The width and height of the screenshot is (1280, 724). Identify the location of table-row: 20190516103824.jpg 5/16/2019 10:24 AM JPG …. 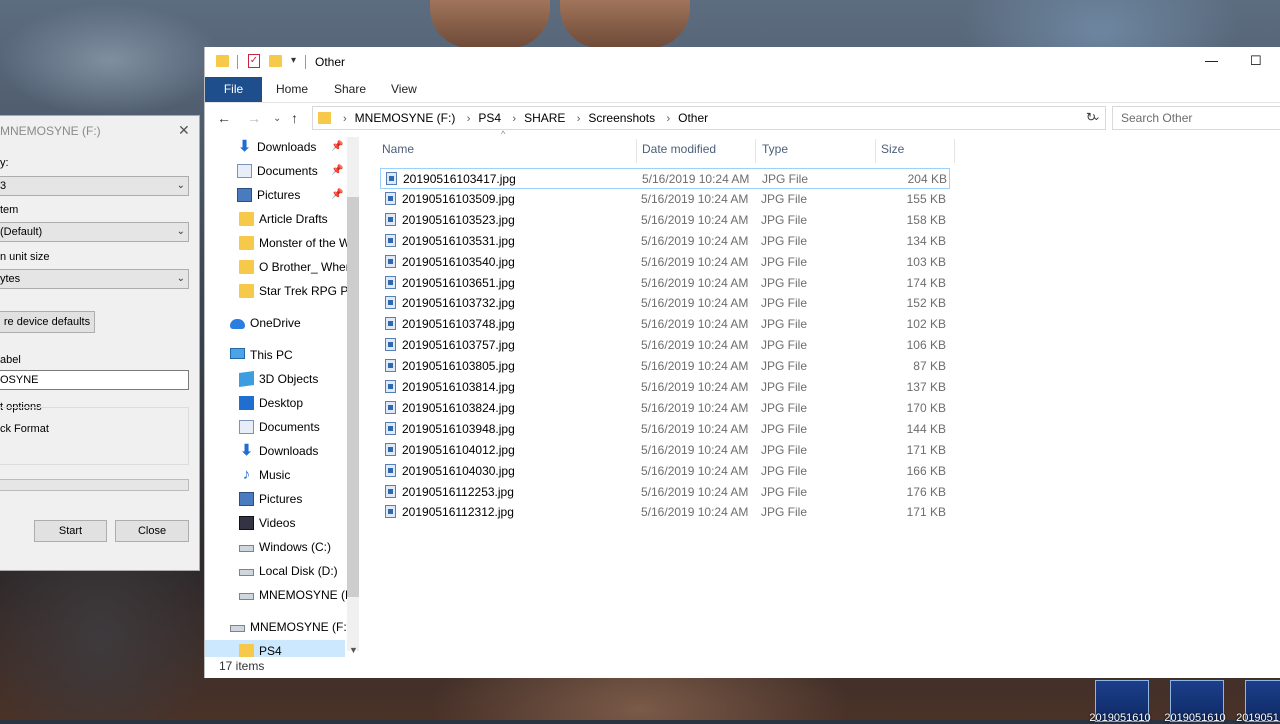
(665, 408).